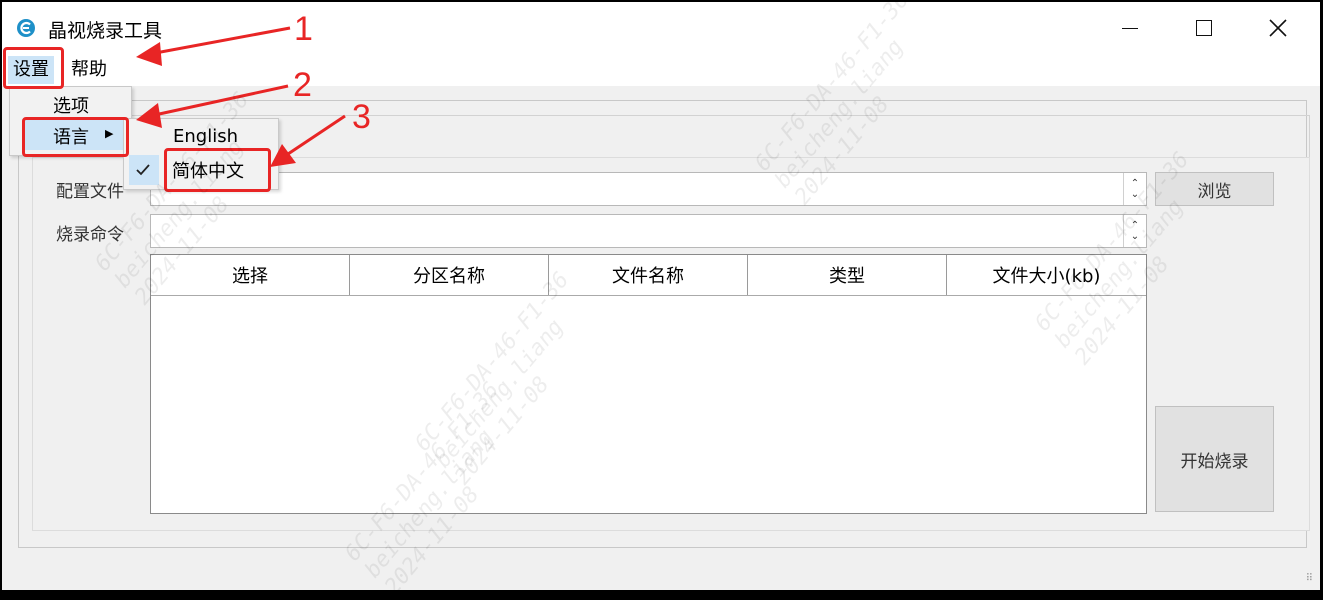 The height and width of the screenshot is (600, 1323). Describe the element at coordinates (449, 275) in the screenshot. I see `column-header-partition-name: 分区名称` at that location.